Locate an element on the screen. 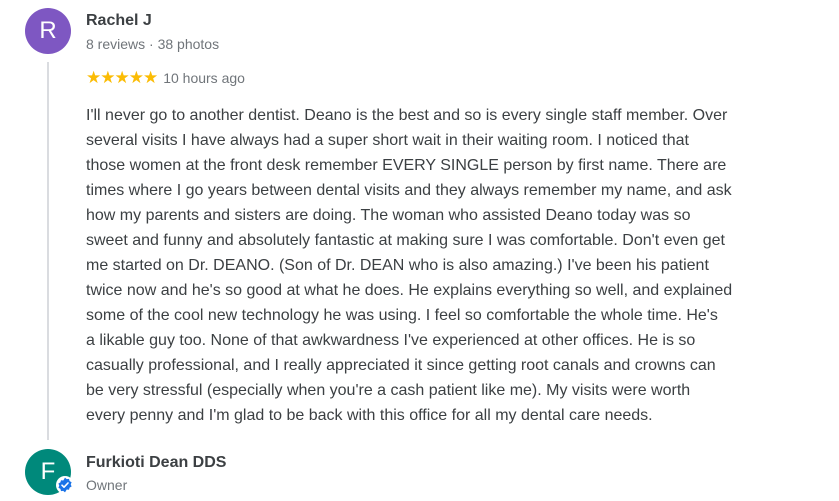 The image size is (839, 501). reviewer-avatar-initial: R is located at coordinates (48, 30).